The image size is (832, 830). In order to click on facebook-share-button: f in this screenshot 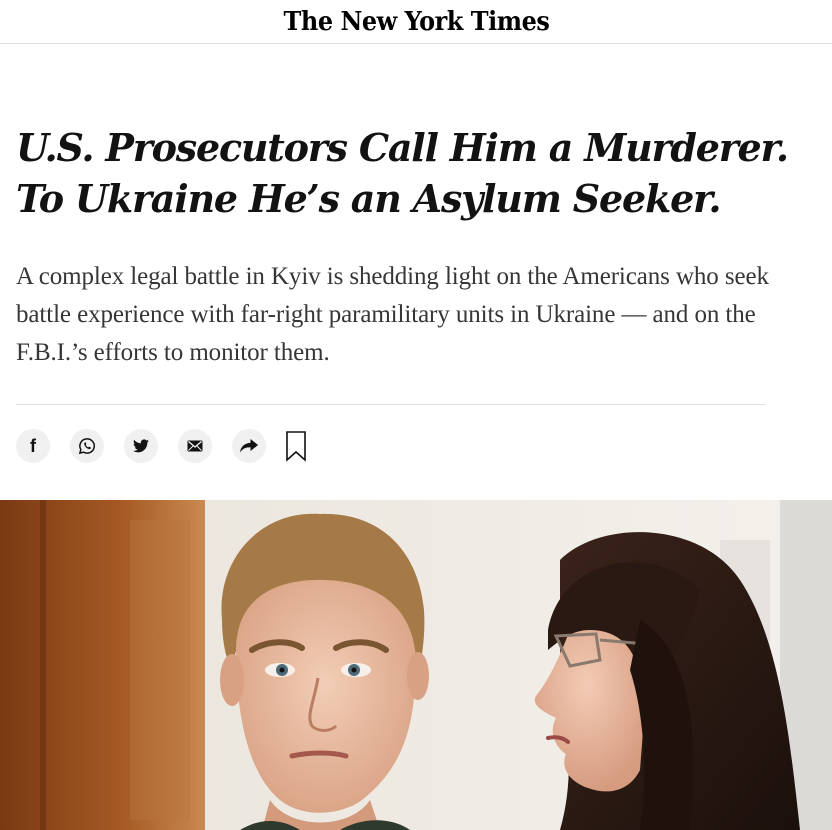, I will do `click(33, 446)`.